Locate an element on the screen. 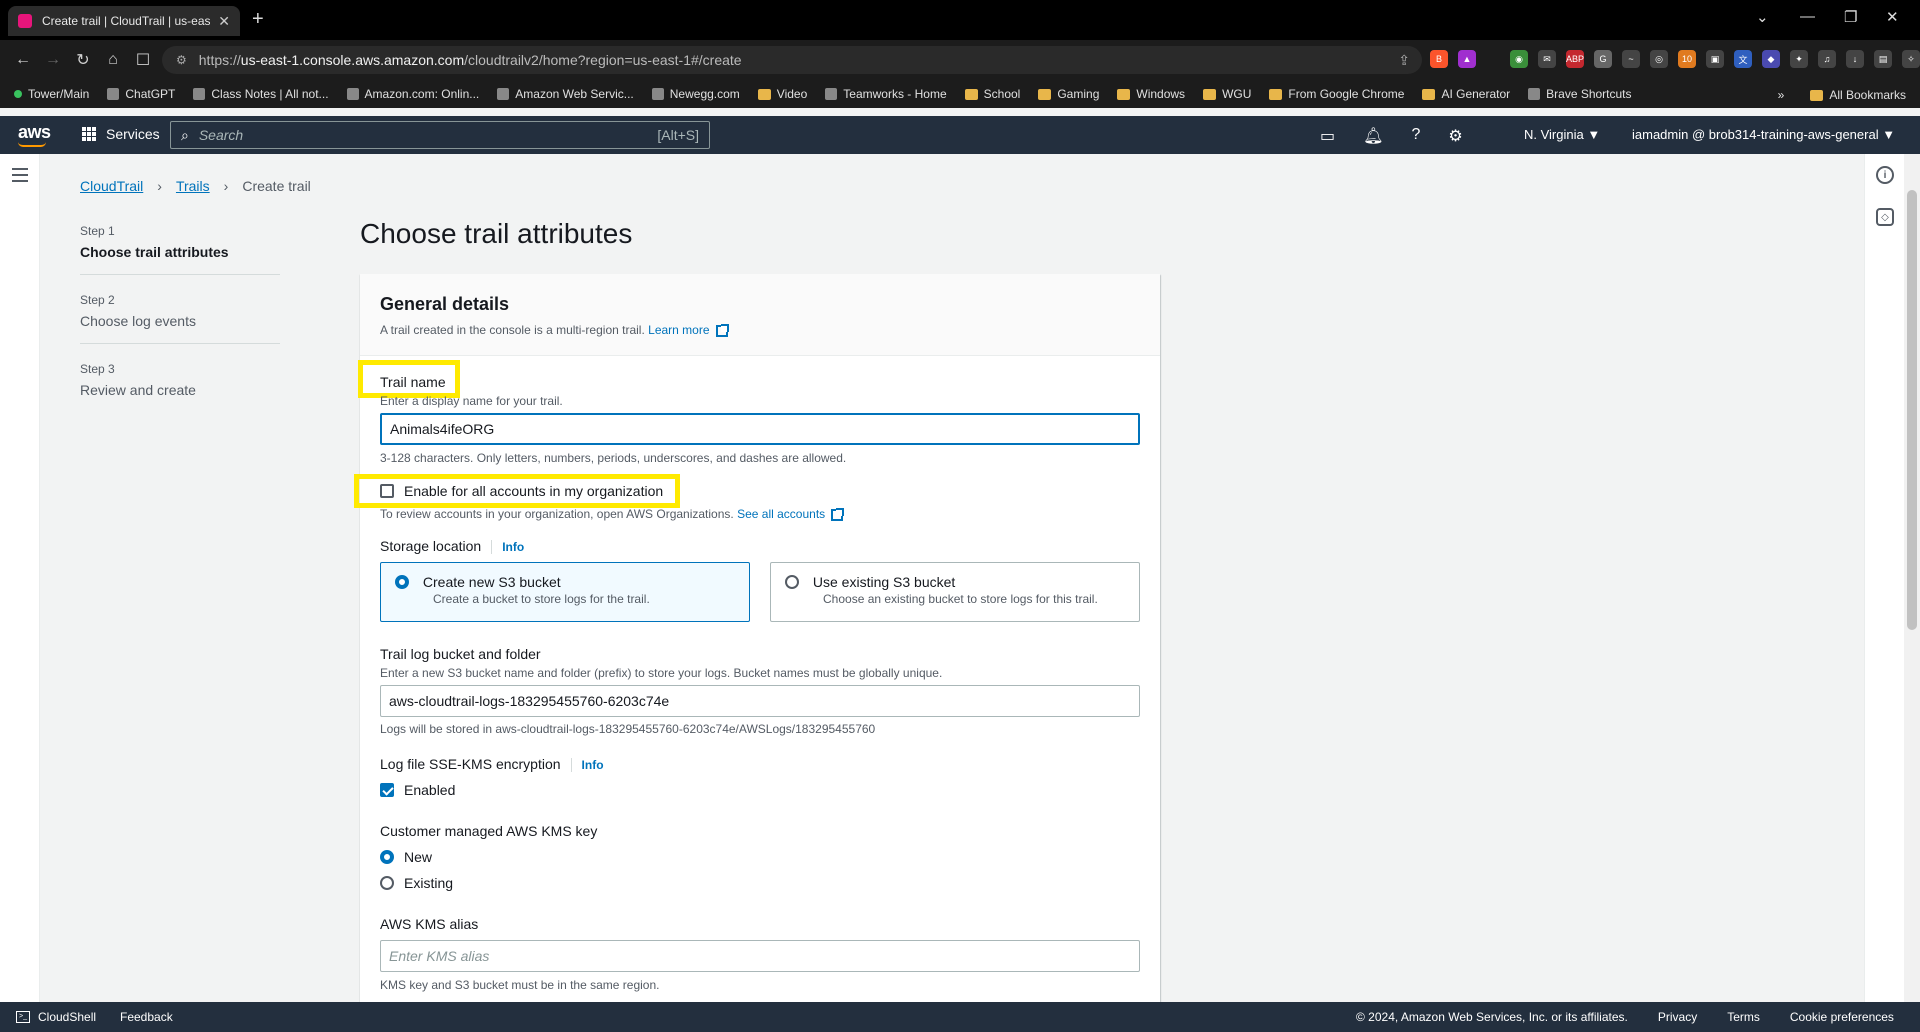 The height and width of the screenshot is (1032, 1920). new-tab-button: + is located at coordinates (258, 19).